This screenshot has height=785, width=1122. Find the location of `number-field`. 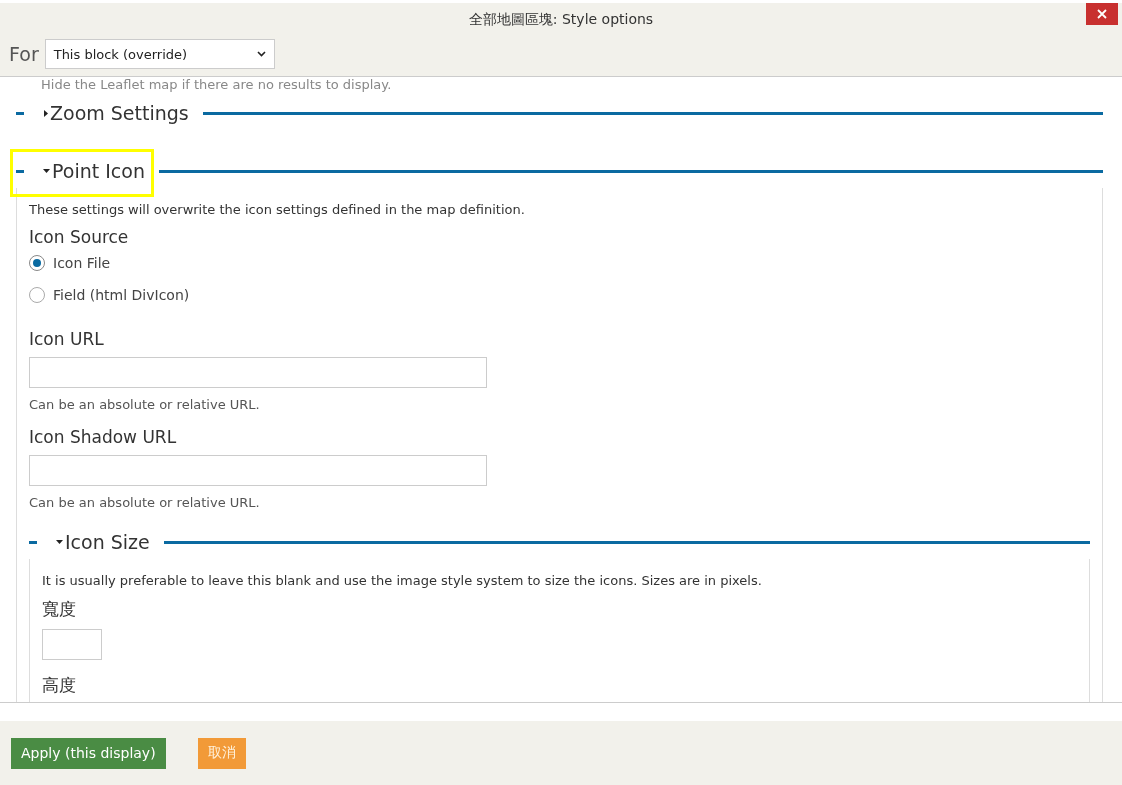

number-field is located at coordinates (72, 644).